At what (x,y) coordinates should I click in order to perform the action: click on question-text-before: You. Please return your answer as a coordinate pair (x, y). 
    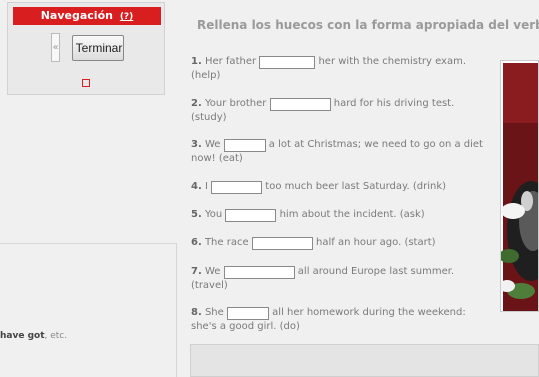
    Looking at the image, I should click on (213, 214).